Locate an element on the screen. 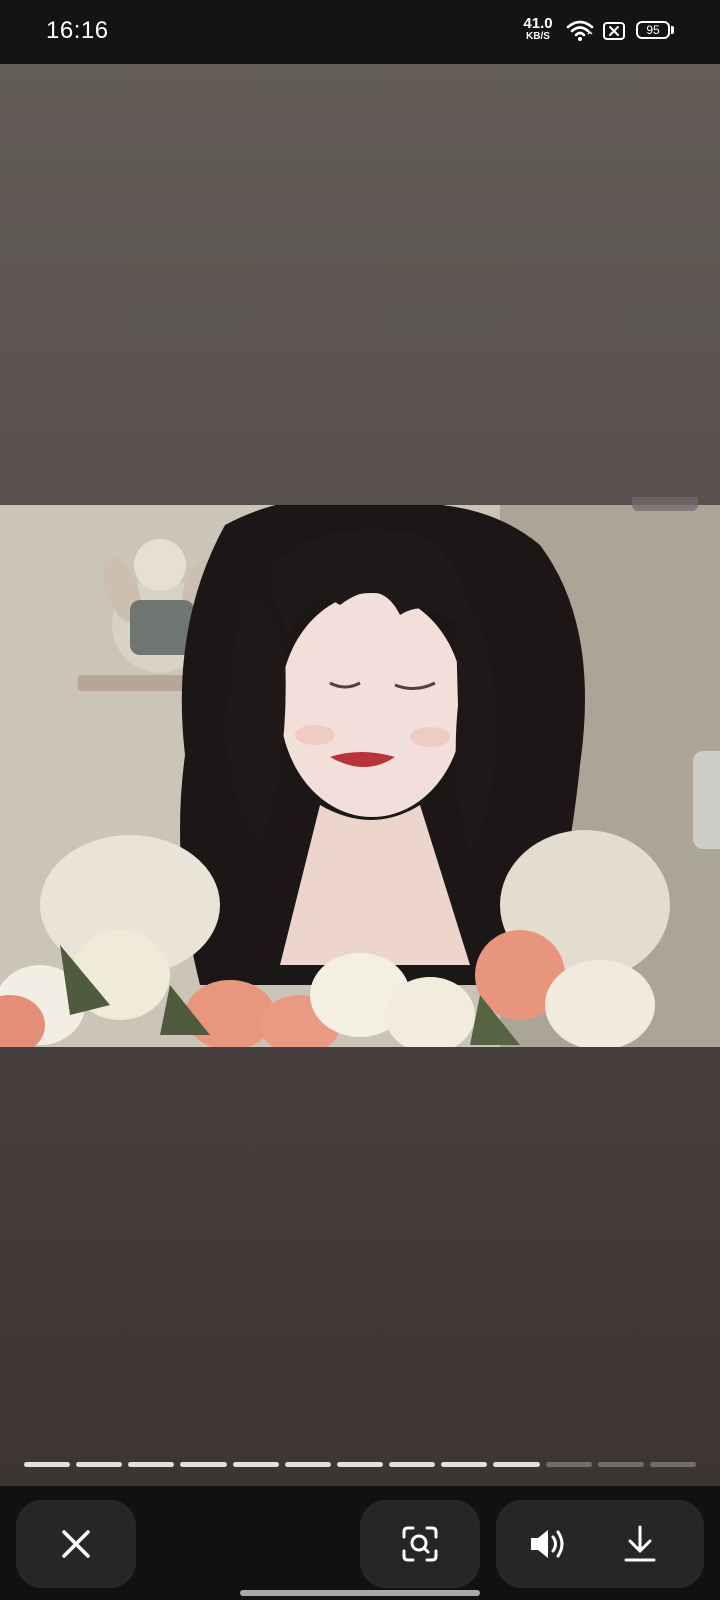 The height and width of the screenshot is (1600, 720). visual-search-button is located at coordinates (420, 1544).